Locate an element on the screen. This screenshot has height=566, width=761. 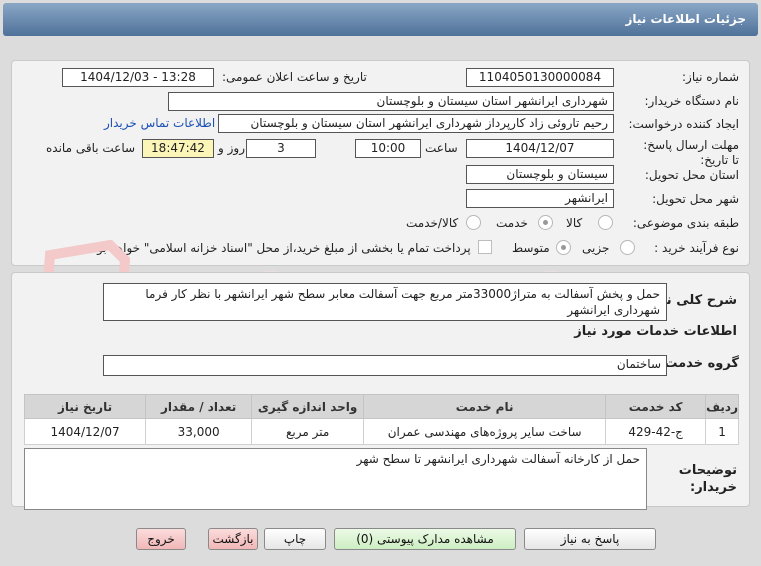
deadline-label: مهلت ارسال پاسخ: تا تاریخ: is located at coordinates (689, 153).